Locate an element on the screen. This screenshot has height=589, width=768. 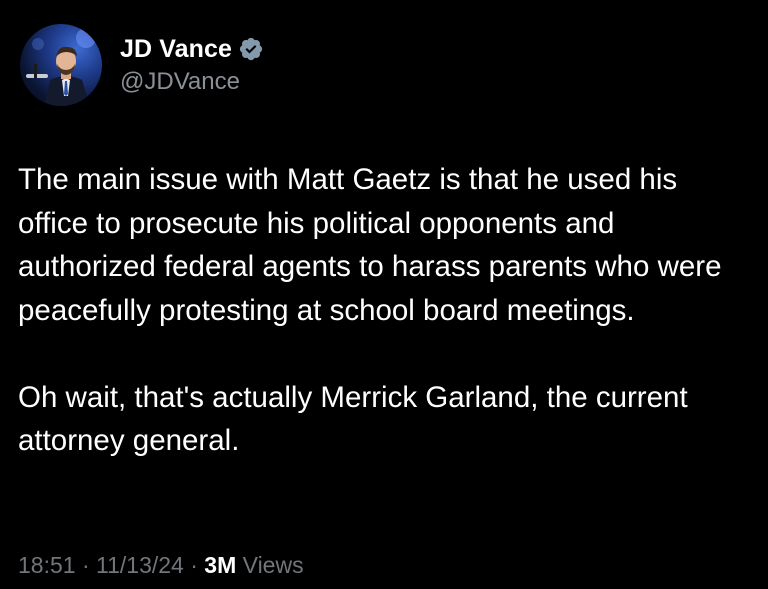
tweet-header: JD Vance @JDVance is located at coordinates (142, 65).